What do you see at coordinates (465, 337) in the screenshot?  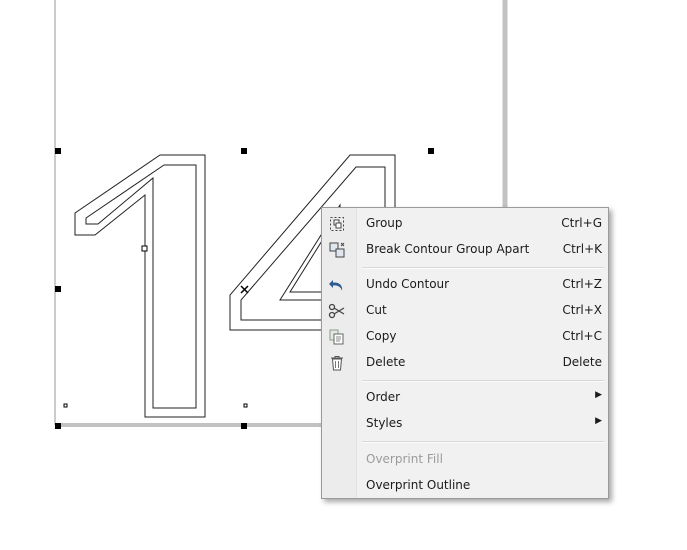 I see `menu-item-copy: Copy Ctrl+C` at bounding box center [465, 337].